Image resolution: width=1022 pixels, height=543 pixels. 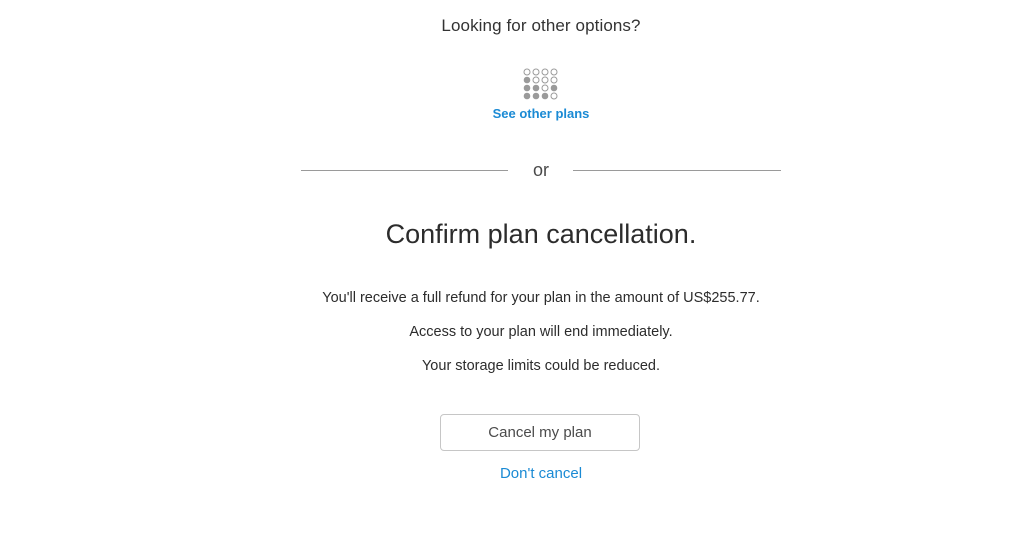 I want to click on divider-or-label: or, so click(x=540, y=170).